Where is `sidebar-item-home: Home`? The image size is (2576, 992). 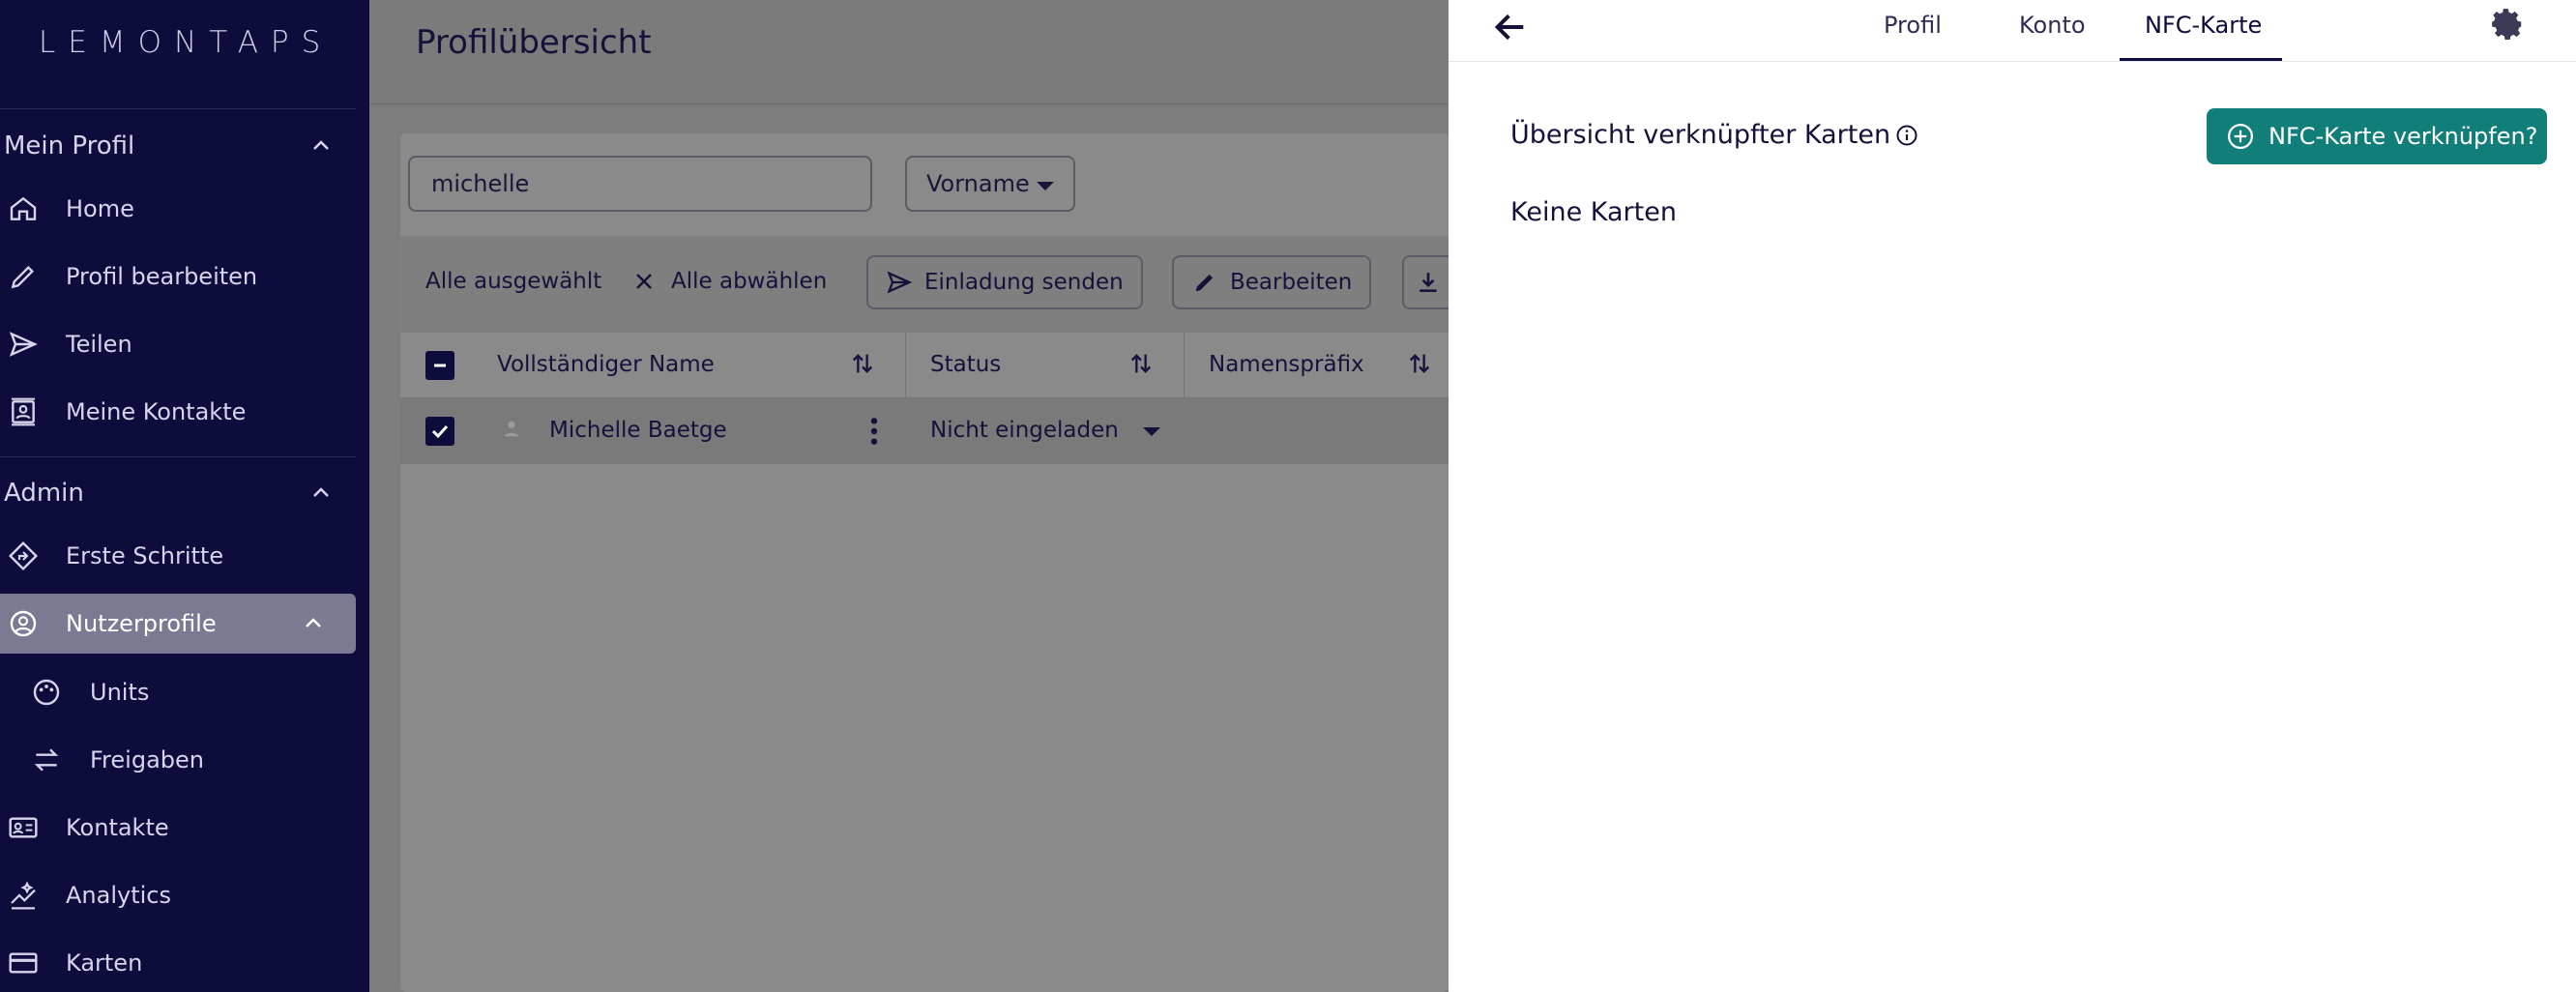
sidebar-item-home: Home is located at coordinates (178, 209).